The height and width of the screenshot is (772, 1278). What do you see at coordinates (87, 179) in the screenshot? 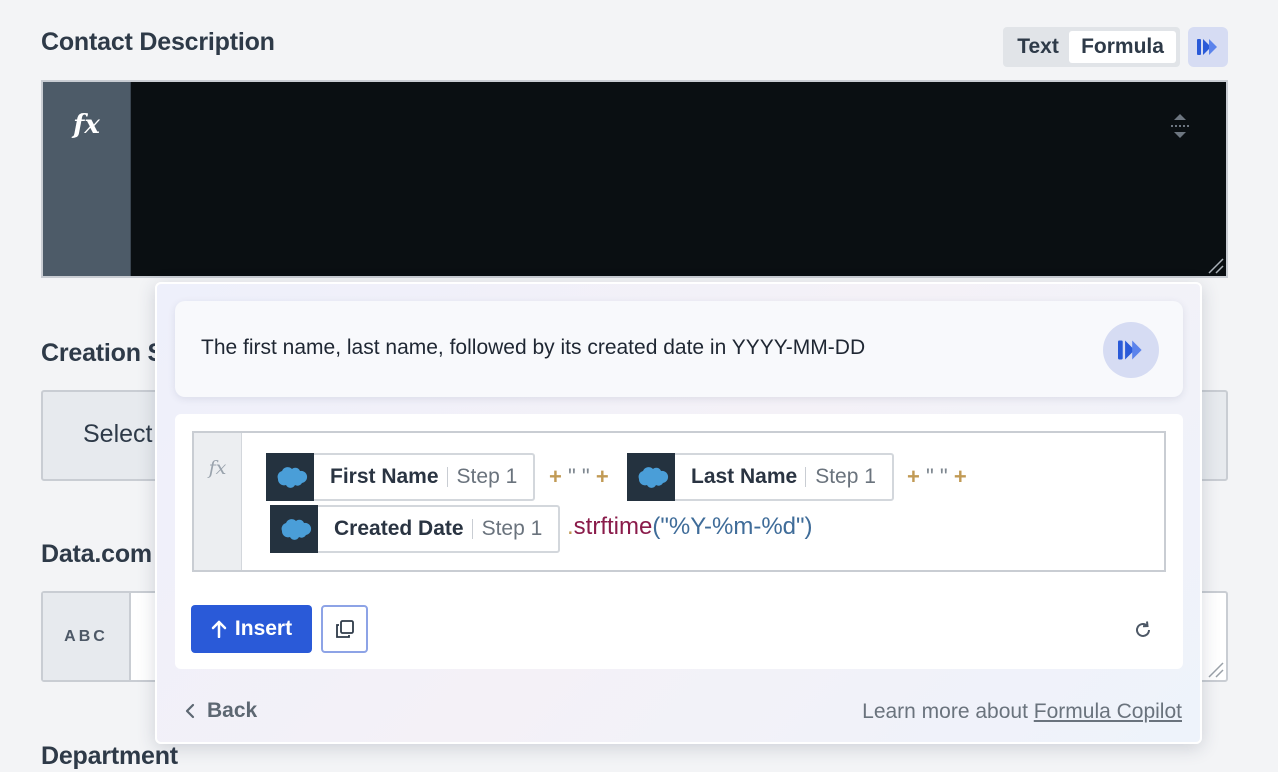
I see `formula-editor-gutter: fx` at bounding box center [87, 179].